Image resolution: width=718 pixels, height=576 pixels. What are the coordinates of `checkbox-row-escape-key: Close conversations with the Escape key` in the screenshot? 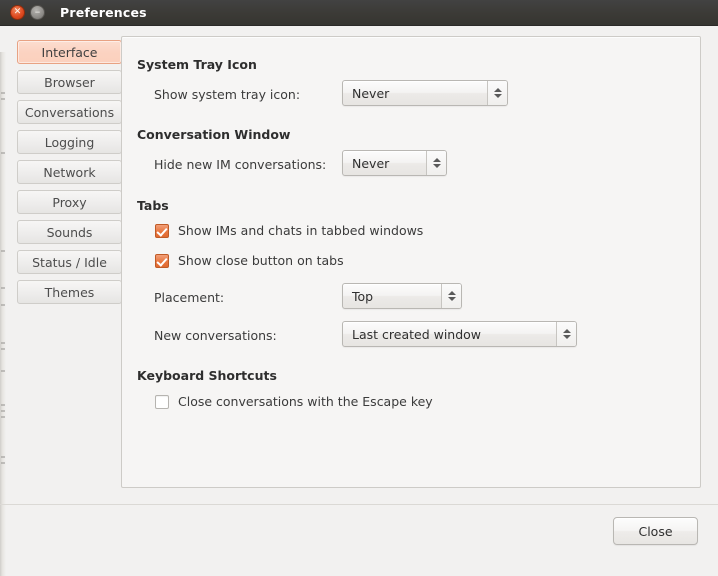 It's located at (294, 401).